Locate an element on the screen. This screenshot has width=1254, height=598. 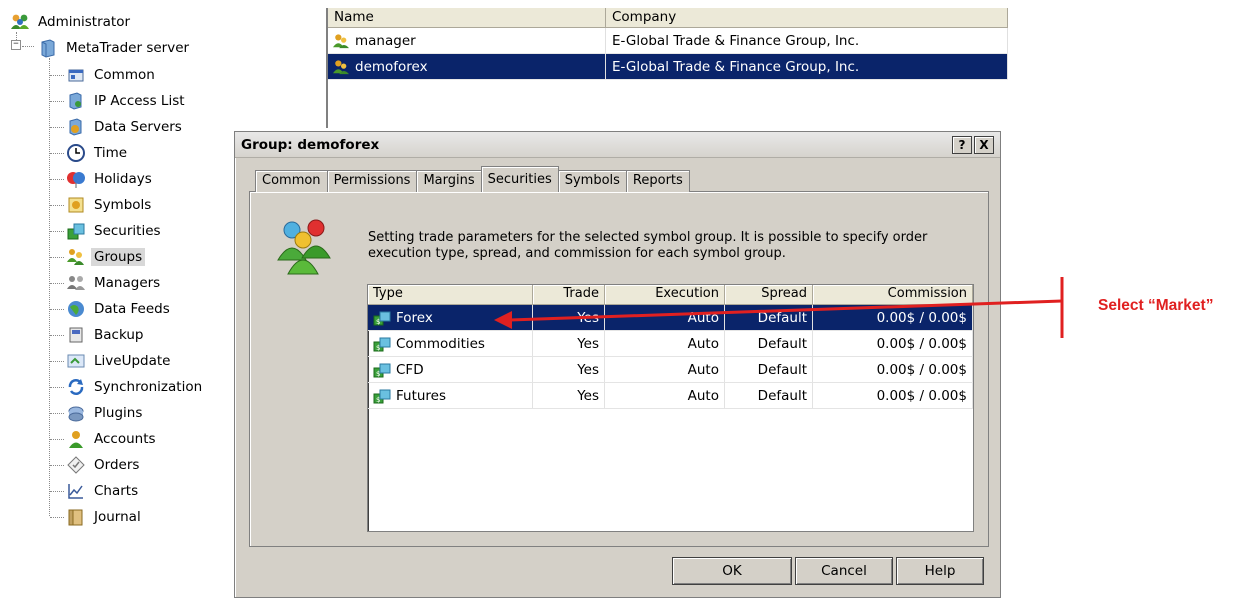
arrowhead-icon is located at coordinates (503, 320).